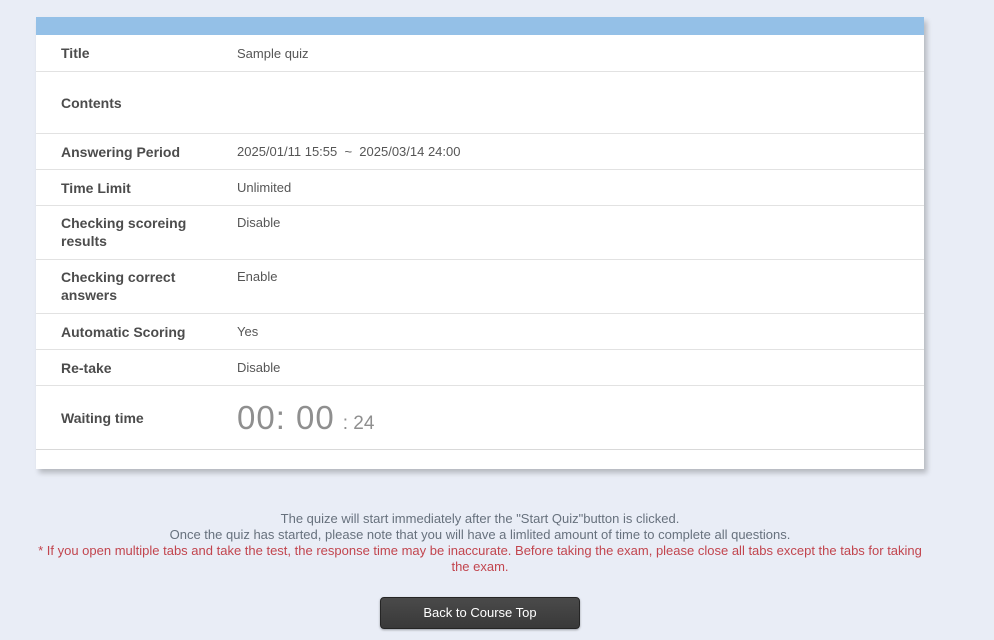  I want to click on table-row-waiting-time: Waiting time 00: 00 : 24, so click(480, 417).